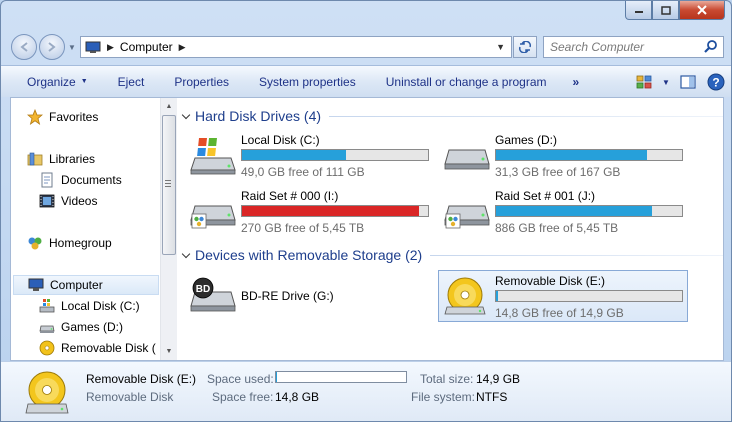 The image size is (732, 422). I want to click on svg-text: BD, so click(203, 289).